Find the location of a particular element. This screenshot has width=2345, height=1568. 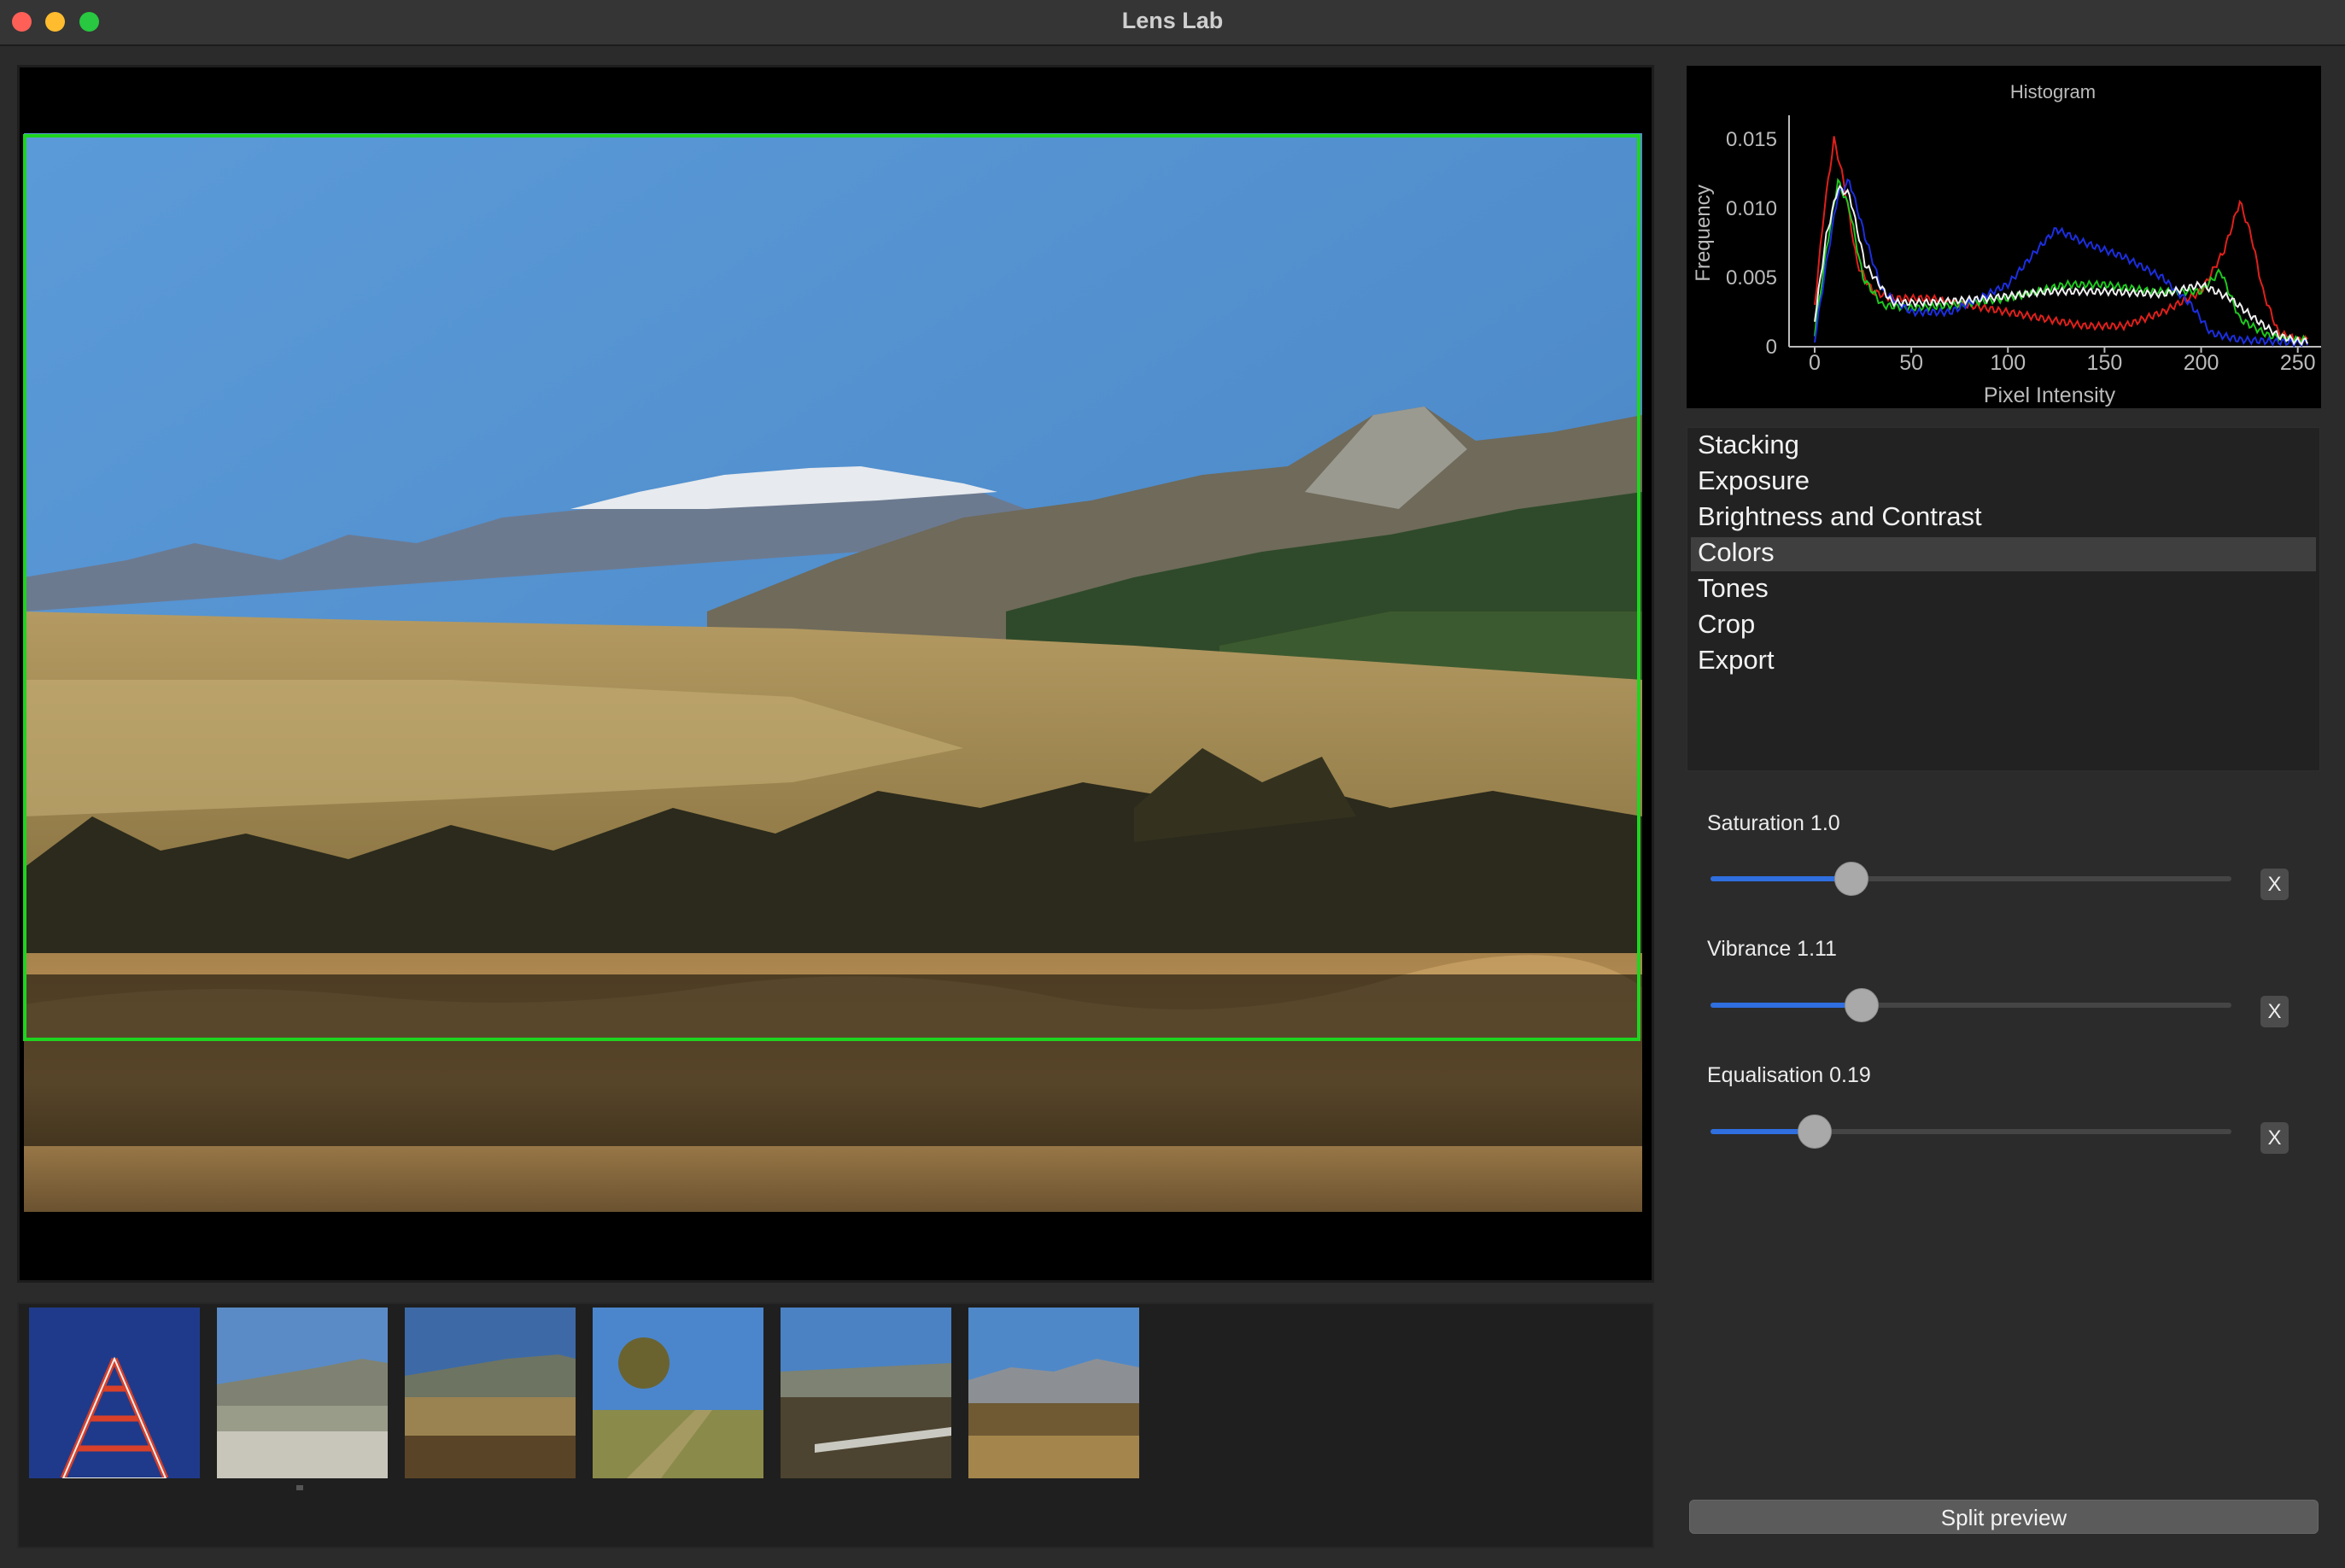

saturation-slider-fill is located at coordinates (1781, 879).